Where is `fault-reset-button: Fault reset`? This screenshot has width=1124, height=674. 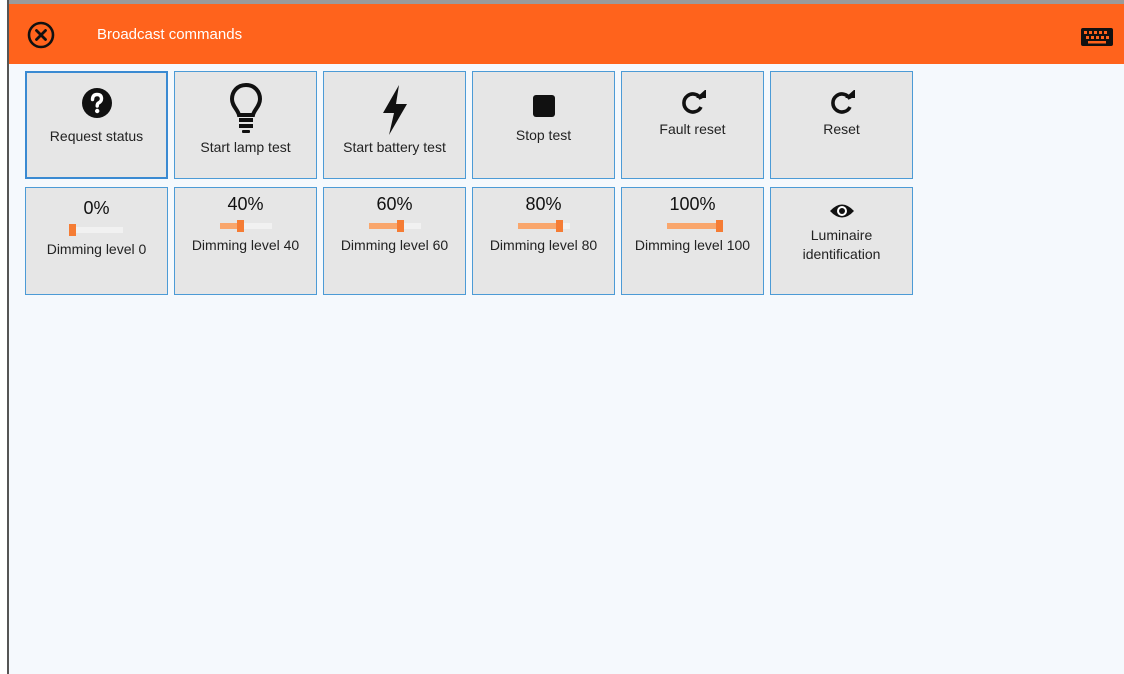 fault-reset-button: Fault reset is located at coordinates (692, 125).